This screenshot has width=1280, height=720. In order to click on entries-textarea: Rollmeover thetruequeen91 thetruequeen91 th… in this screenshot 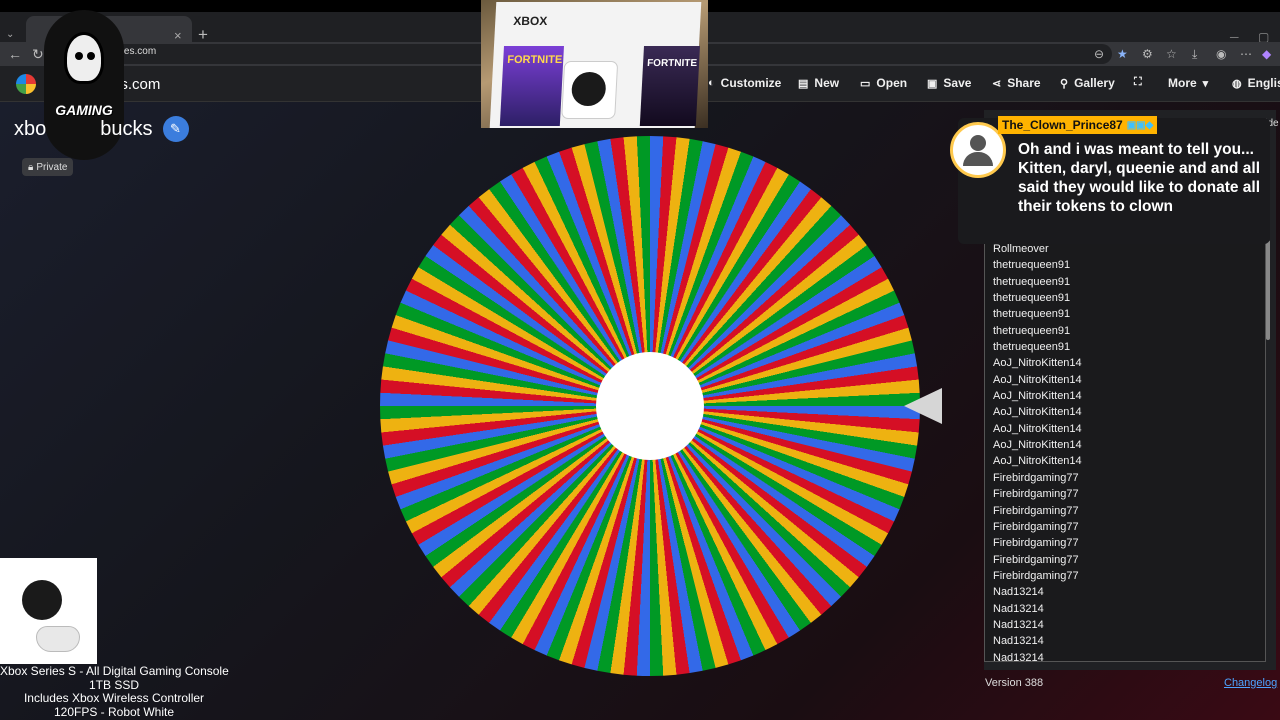, I will do `click(1125, 451)`.